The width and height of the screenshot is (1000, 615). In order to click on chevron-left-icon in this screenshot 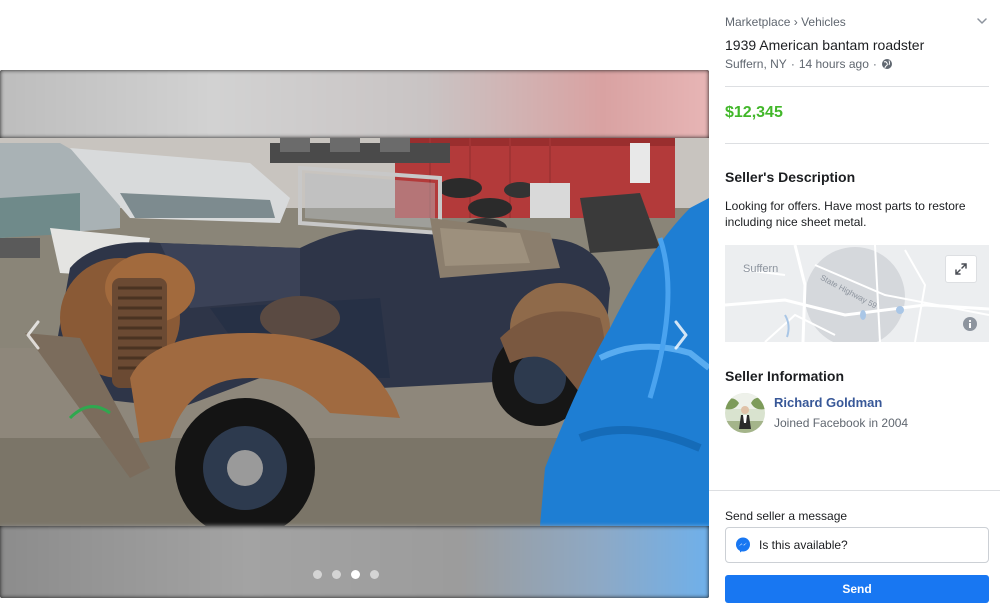, I will do `click(33, 335)`.